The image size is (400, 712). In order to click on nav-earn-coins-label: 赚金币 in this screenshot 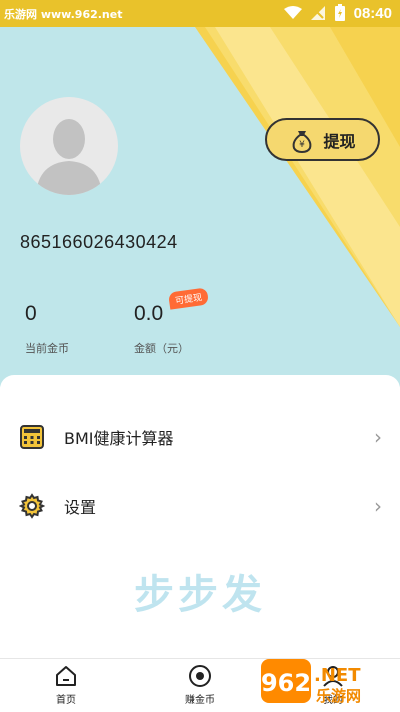, I will do `click(200, 700)`.